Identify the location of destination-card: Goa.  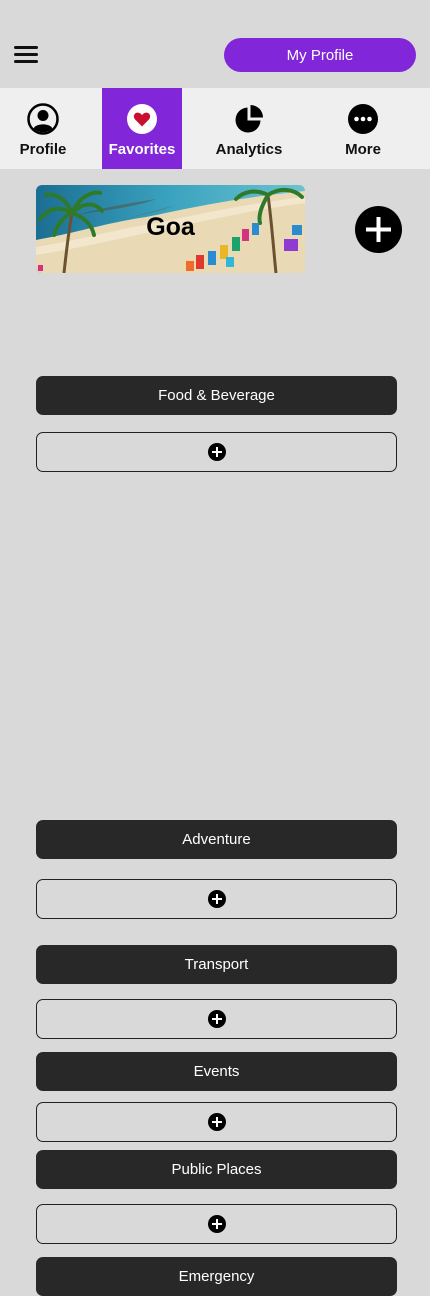
(170, 229).